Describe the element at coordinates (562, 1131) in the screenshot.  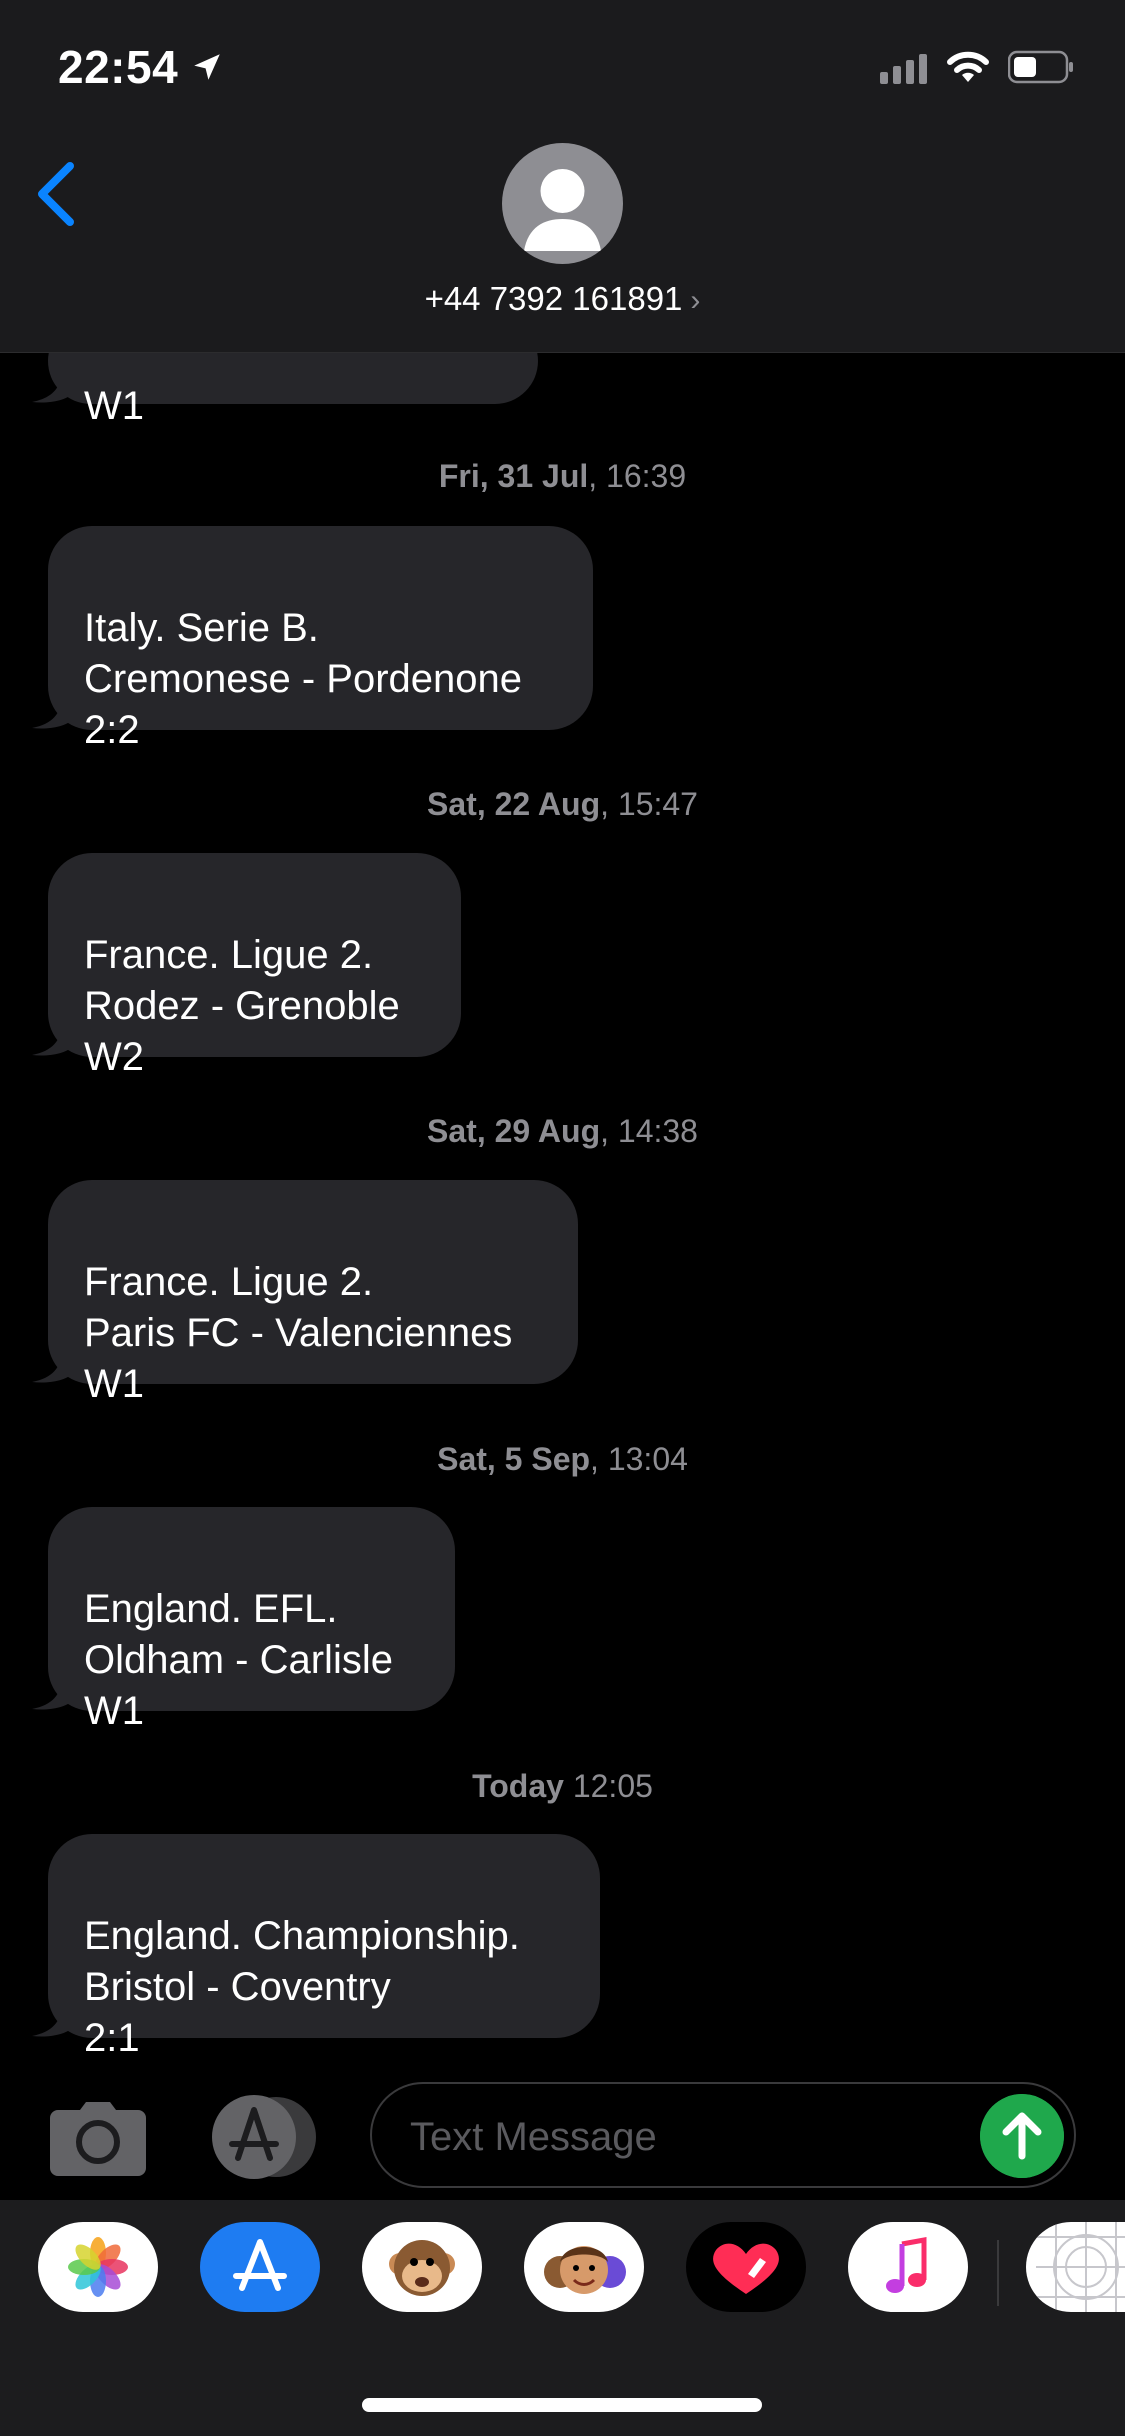
I see `timestamp: Sat, 29 Aug, 14:38` at that location.